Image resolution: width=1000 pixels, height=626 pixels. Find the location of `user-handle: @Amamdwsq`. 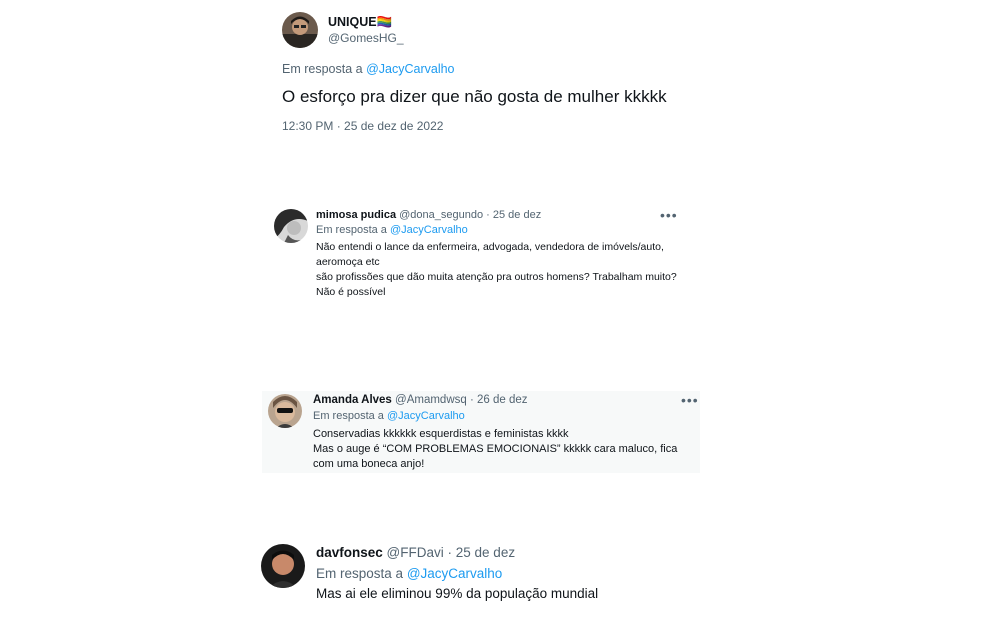

user-handle: @Amamdwsq is located at coordinates (431, 400).